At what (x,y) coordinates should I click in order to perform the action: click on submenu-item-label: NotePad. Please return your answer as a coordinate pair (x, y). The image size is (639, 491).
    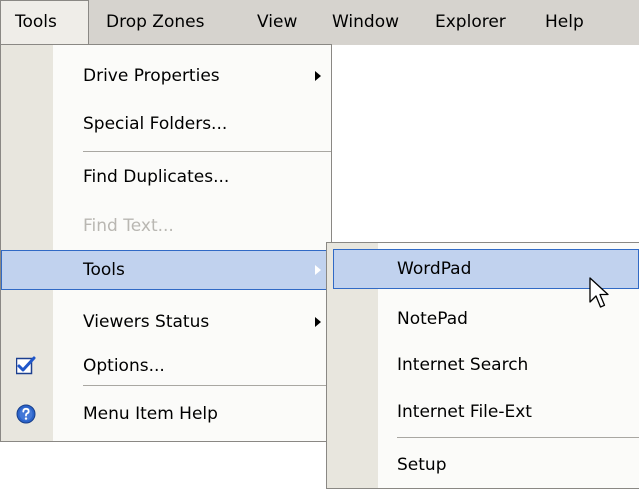
    Looking at the image, I should click on (432, 319).